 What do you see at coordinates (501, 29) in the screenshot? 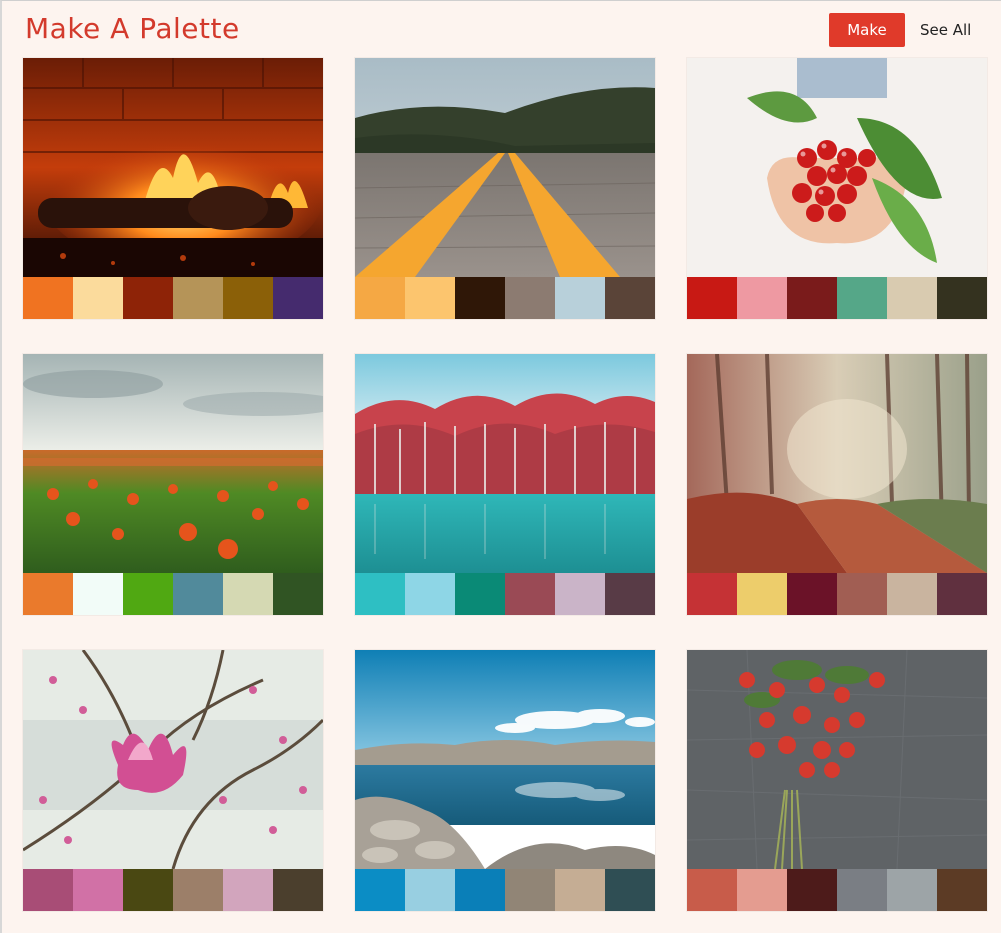
I see `header: Make A Palette Make See All` at bounding box center [501, 29].